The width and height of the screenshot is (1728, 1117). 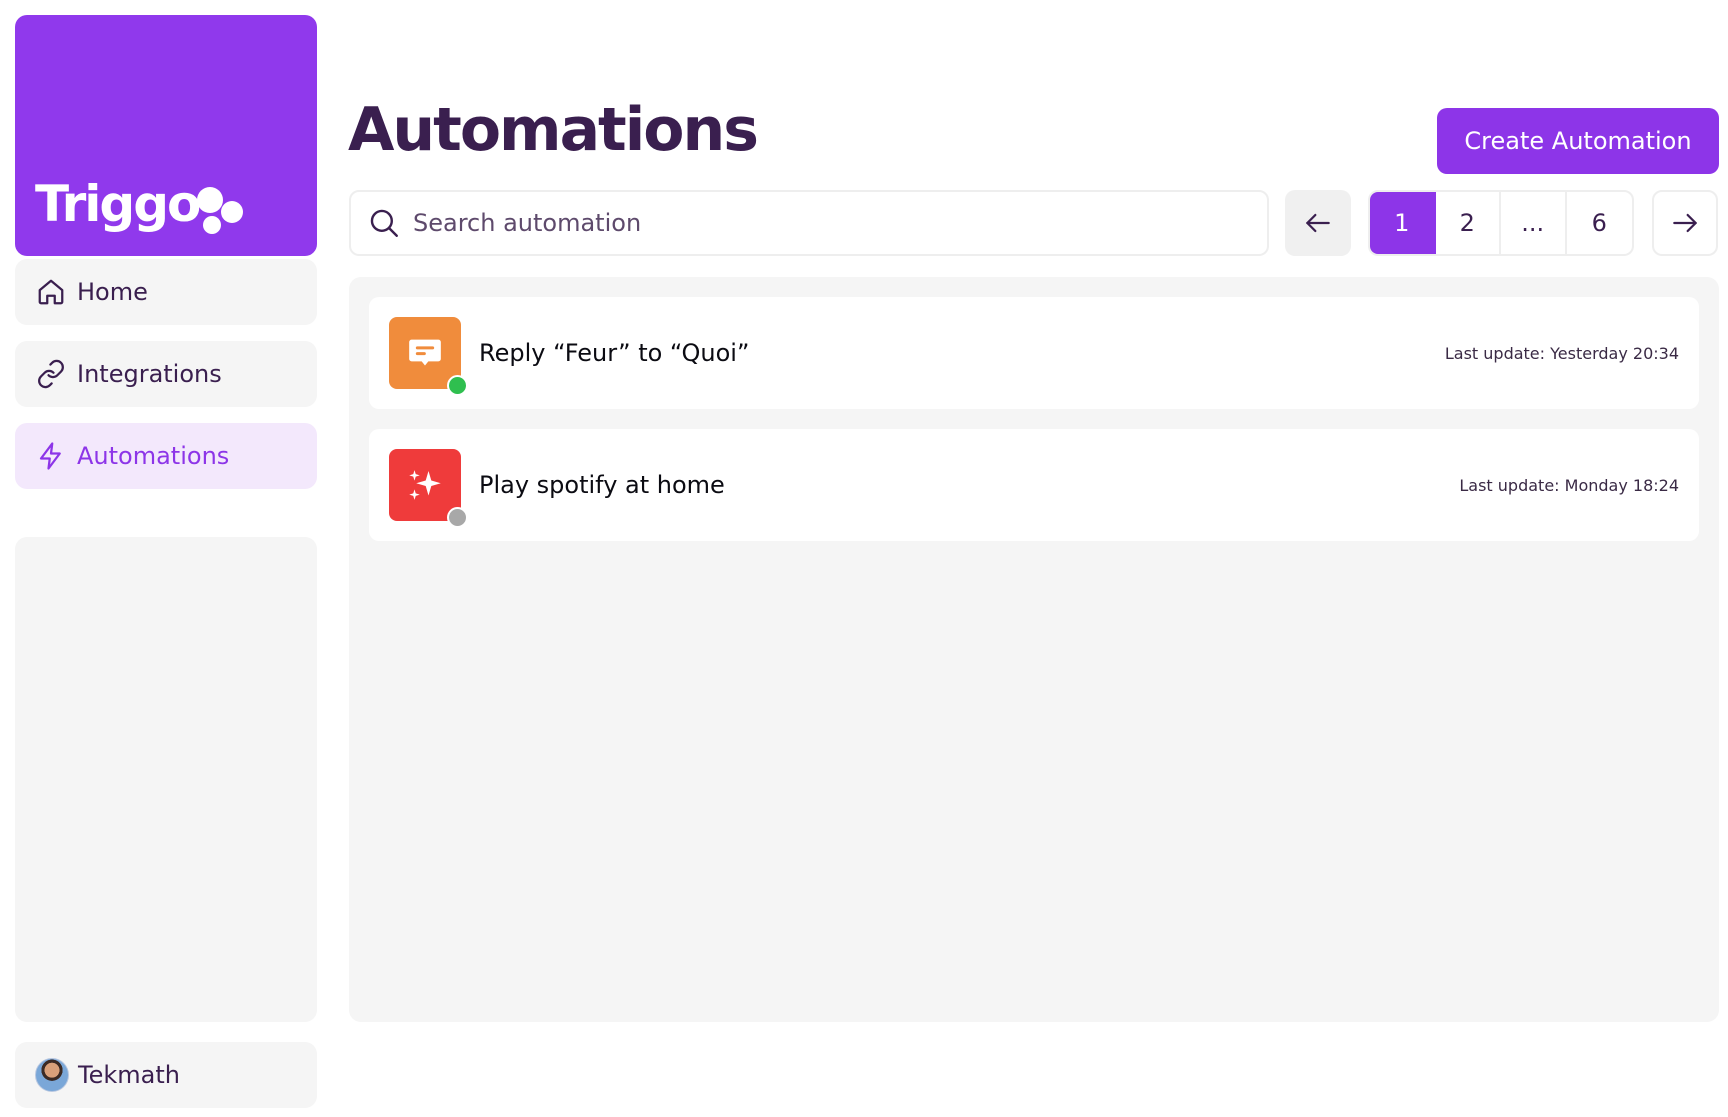 What do you see at coordinates (51, 374) in the screenshot?
I see `link-icon` at bounding box center [51, 374].